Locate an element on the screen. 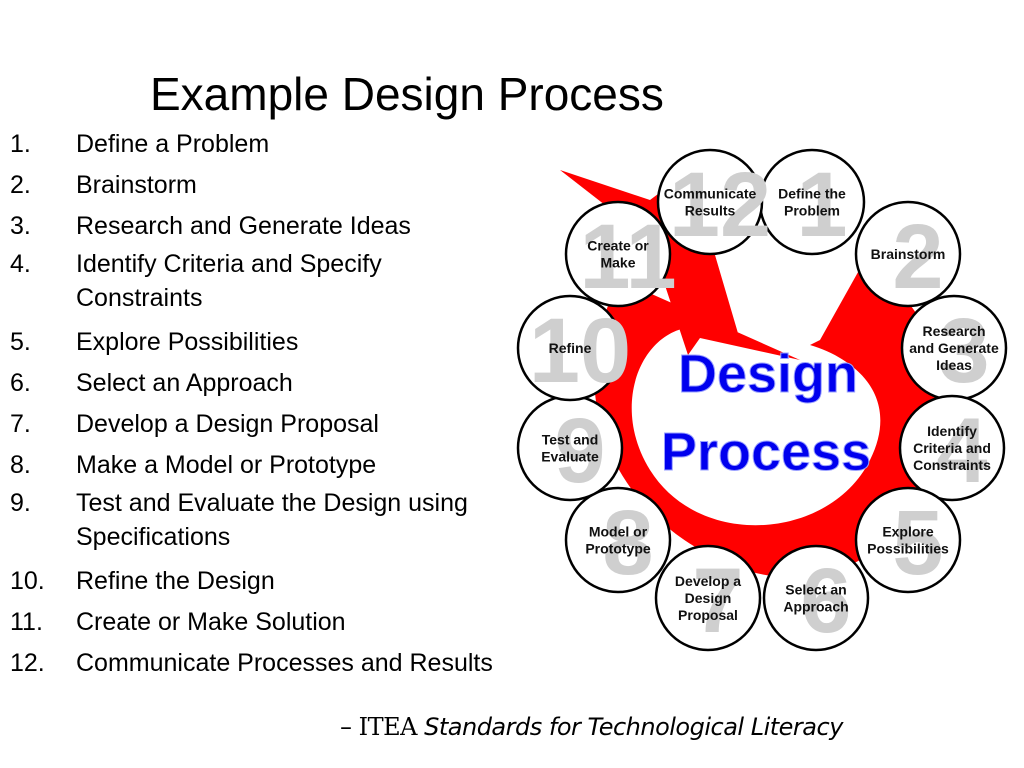  center-title-line2: Process is located at coordinates (766, 452).